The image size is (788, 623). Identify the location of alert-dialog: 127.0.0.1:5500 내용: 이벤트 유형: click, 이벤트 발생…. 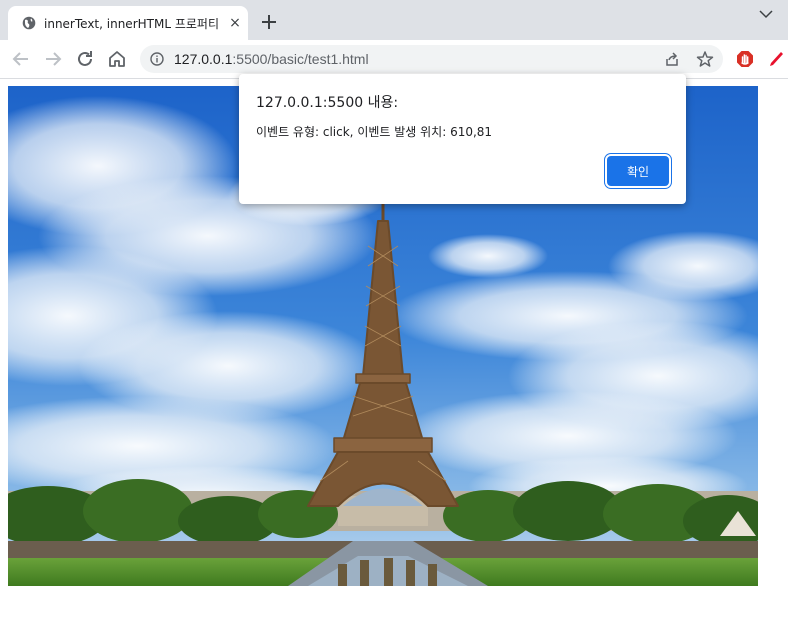
(462, 139).